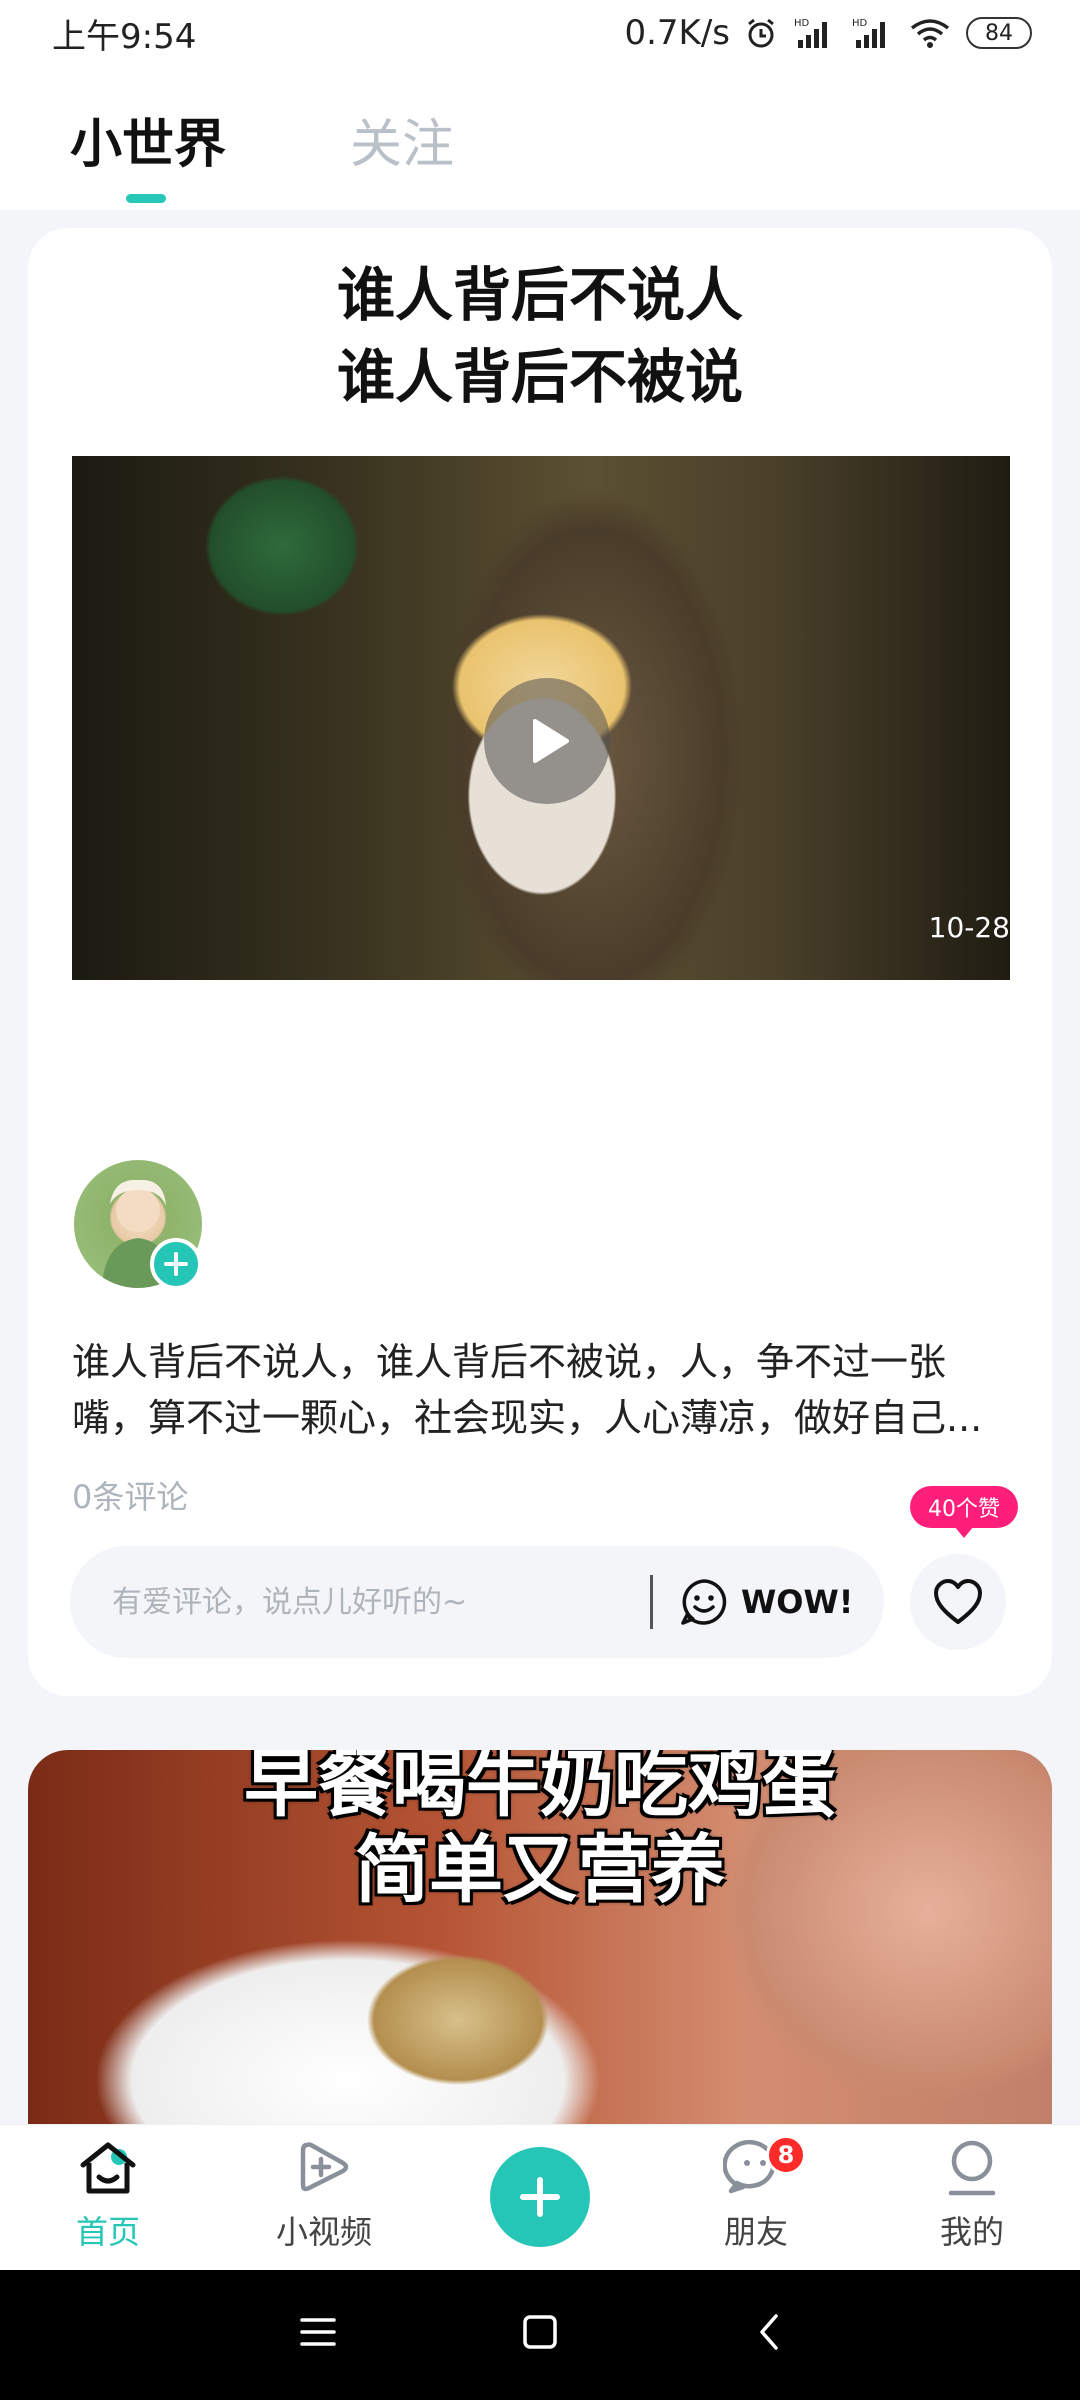 Image resolution: width=1080 pixels, height=2400 pixels. I want to click on play-button, so click(547, 741).